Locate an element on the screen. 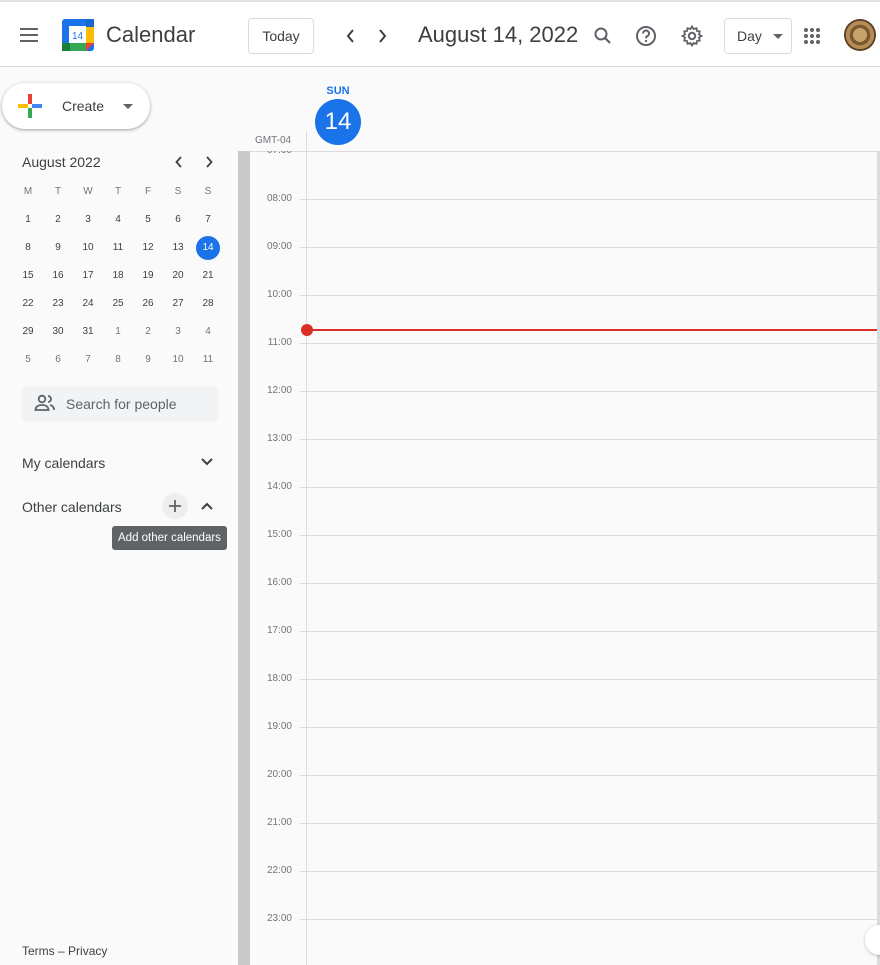 The image size is (880, 965). mini-calendar-day: 16 is located at coordinates (58, 276).